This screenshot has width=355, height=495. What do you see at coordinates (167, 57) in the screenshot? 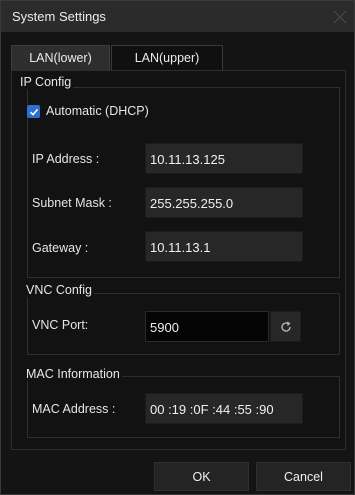
I see `tab-lan-upper: LAN(upper)` at bounding box center [167, 57].